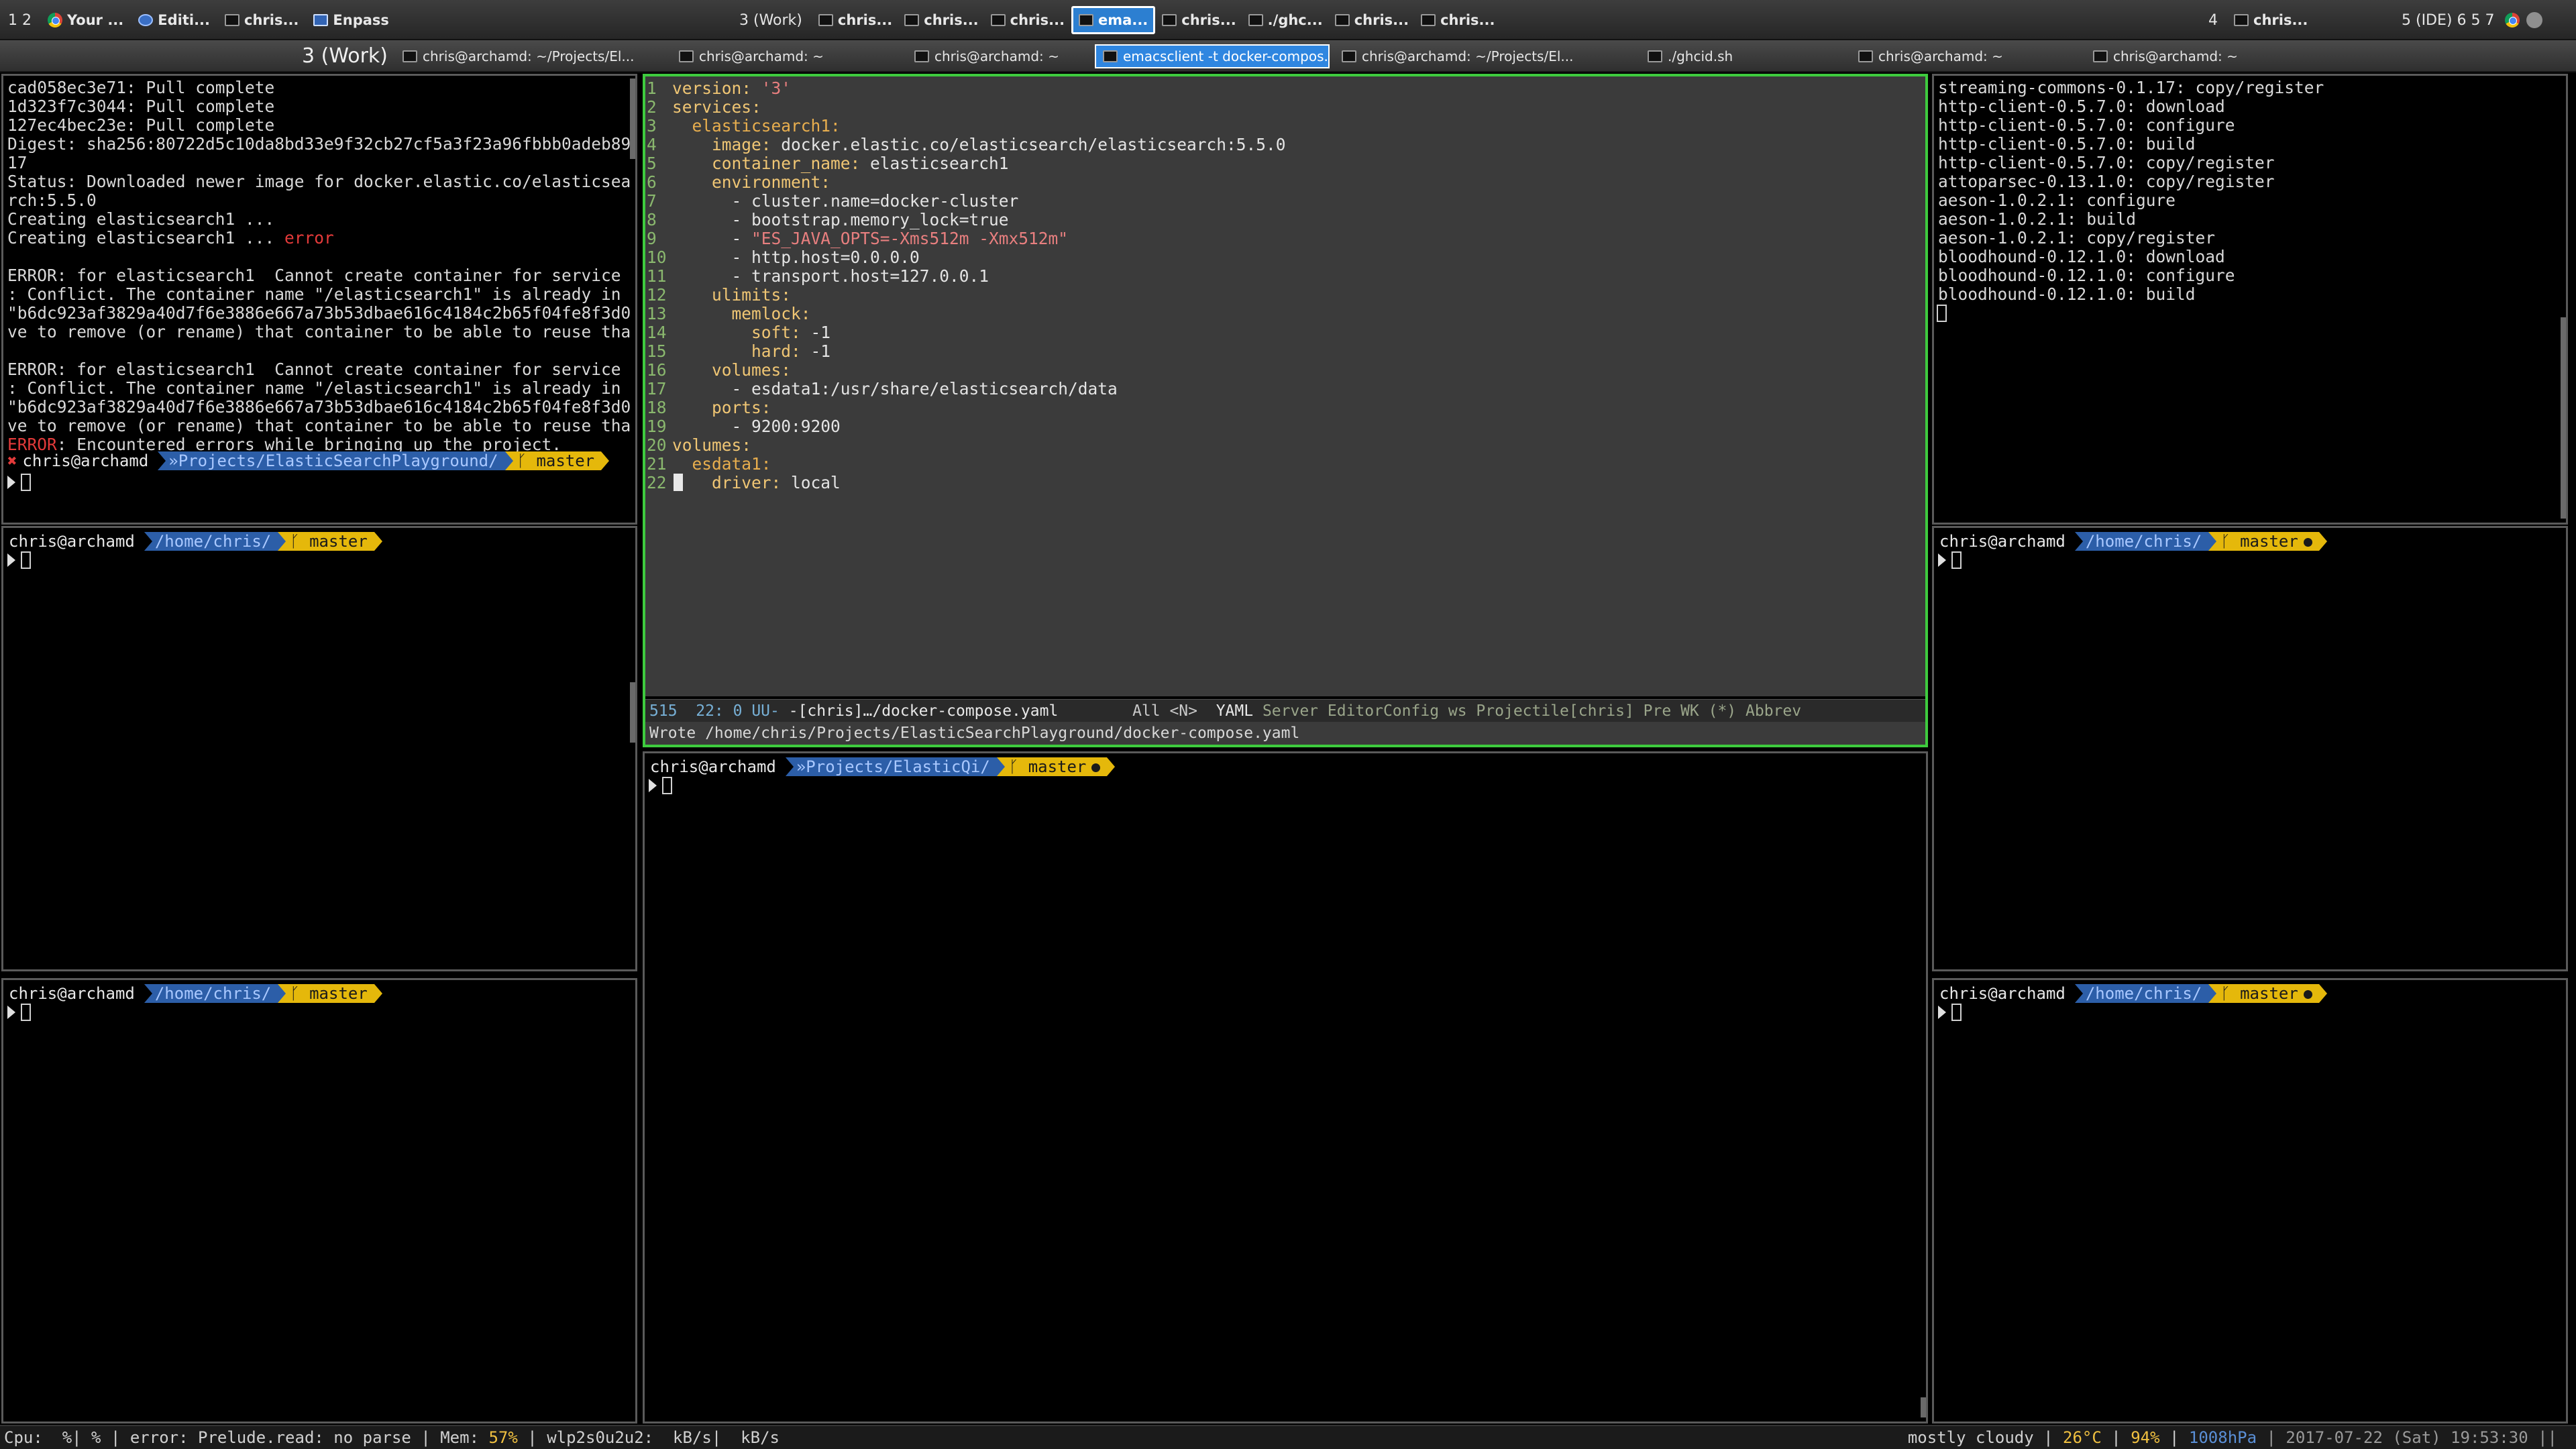 This screenshot has width=2576, height=1449. What do you see at coordinates (2067, 294) in the screenshot?
I see `output-line: bloodhound-0.12.1.0: build` at bounding box center [2067, 294].